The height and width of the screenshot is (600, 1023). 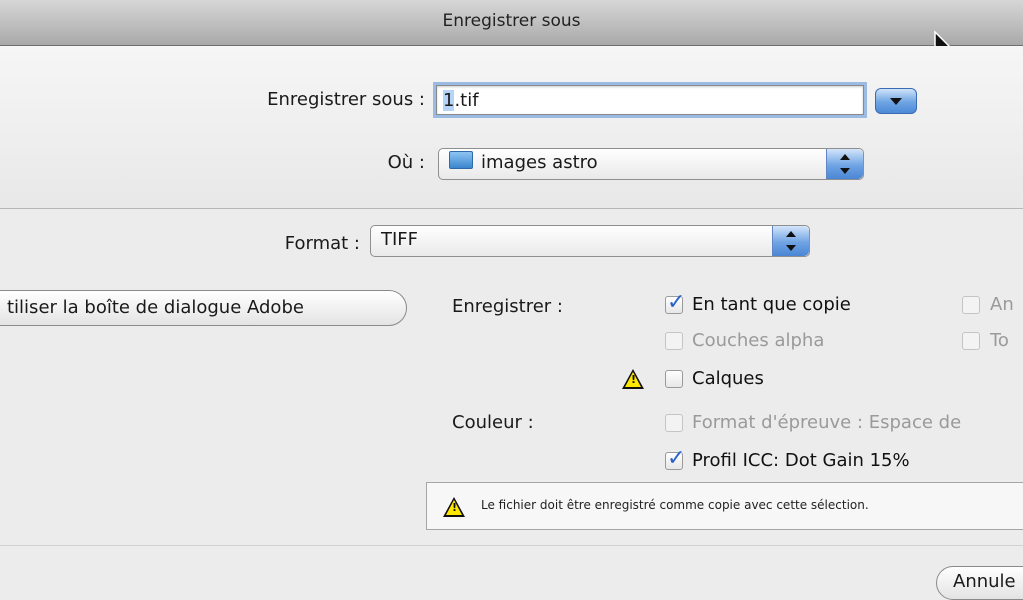 What do you see at coordinates (971, 341) in the screenshot?
I see `spot-colors-checkbox` at bounding box center [971, 341].